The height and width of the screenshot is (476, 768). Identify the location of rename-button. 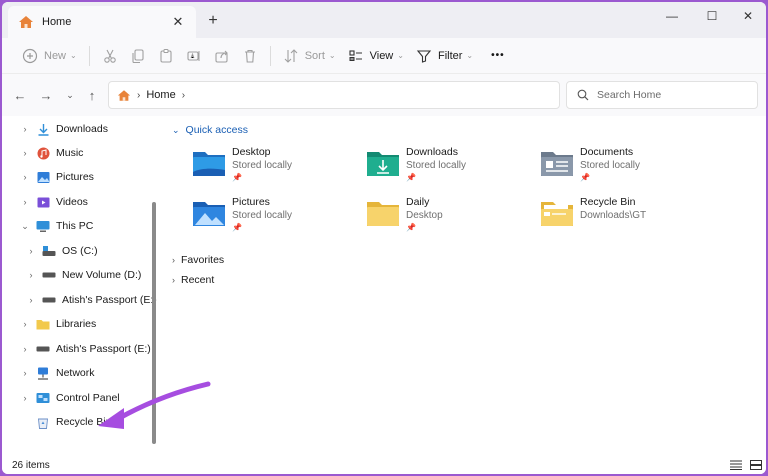
(194, 56).